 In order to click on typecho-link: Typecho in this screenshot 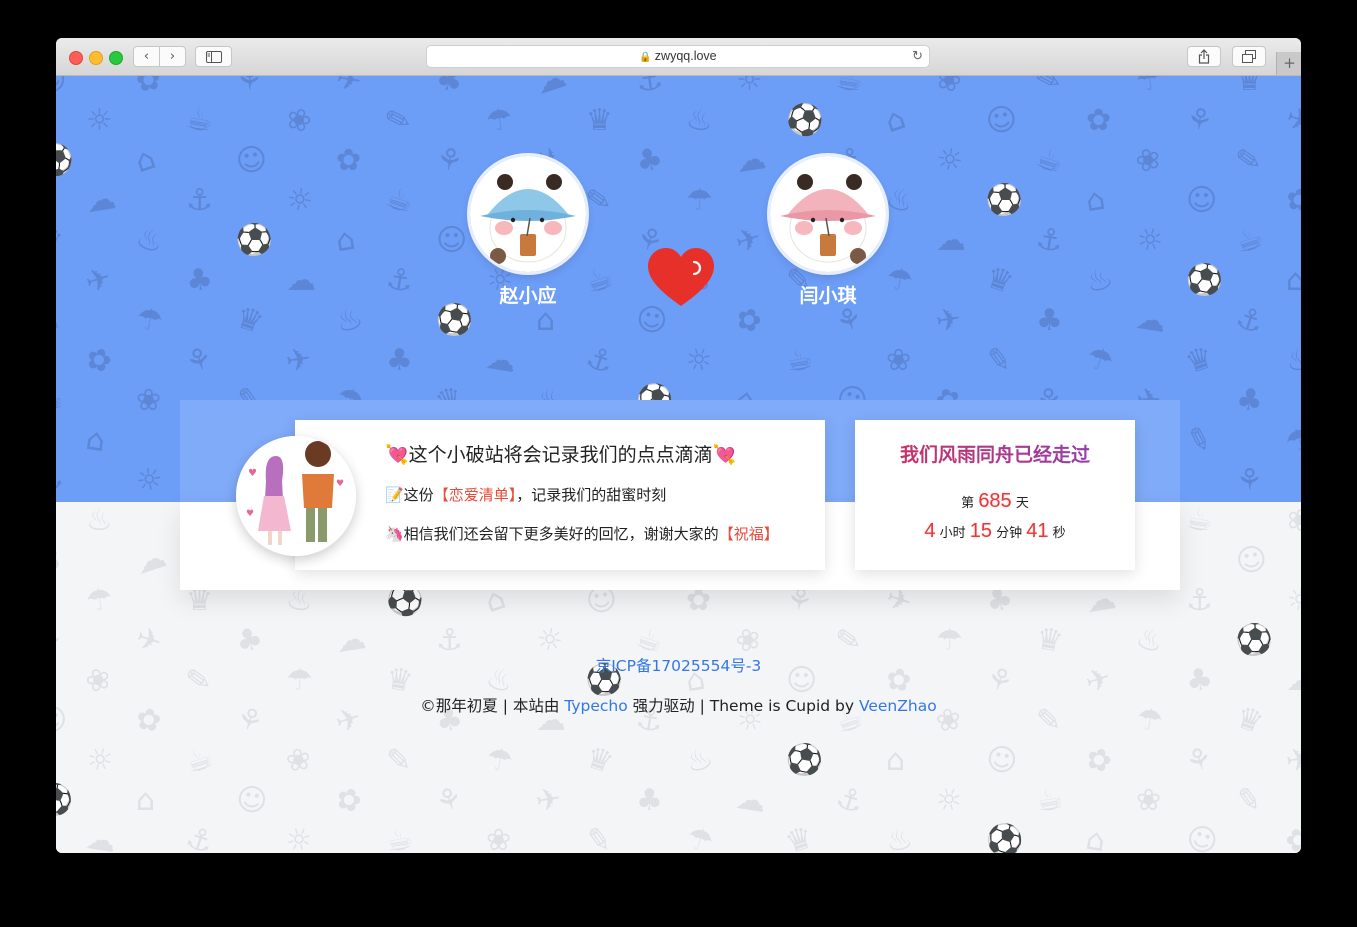, I will do `click(595, 706)`.